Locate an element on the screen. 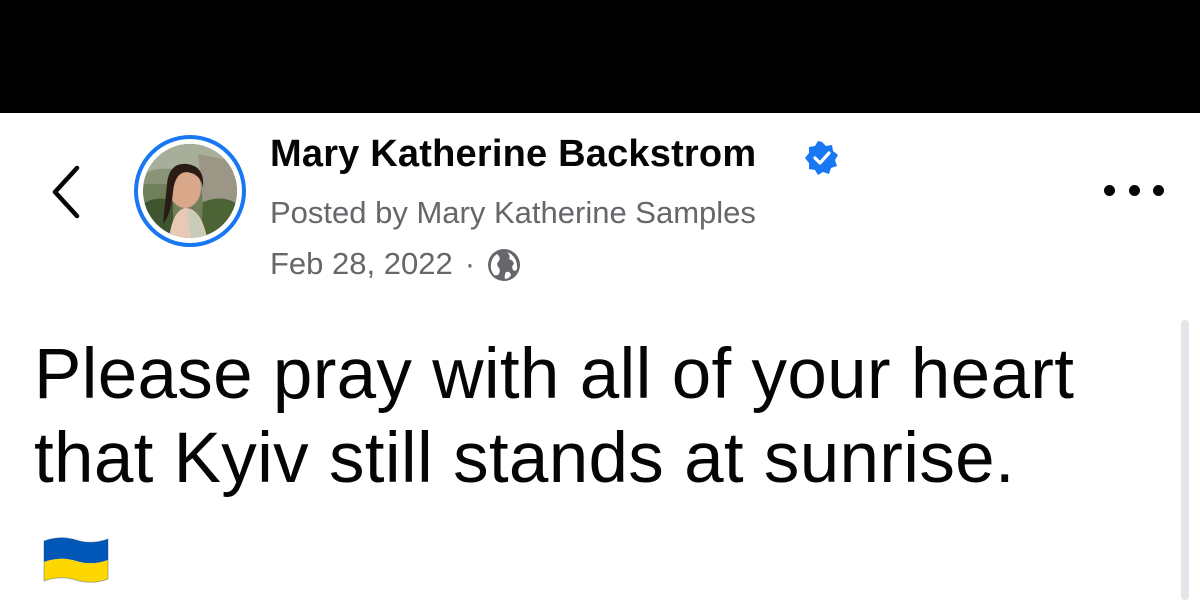 This screenshot has width=1200, height=600. posted-by-text: Posted by Mary Katherine Samples is located at coordinates (513, 212).